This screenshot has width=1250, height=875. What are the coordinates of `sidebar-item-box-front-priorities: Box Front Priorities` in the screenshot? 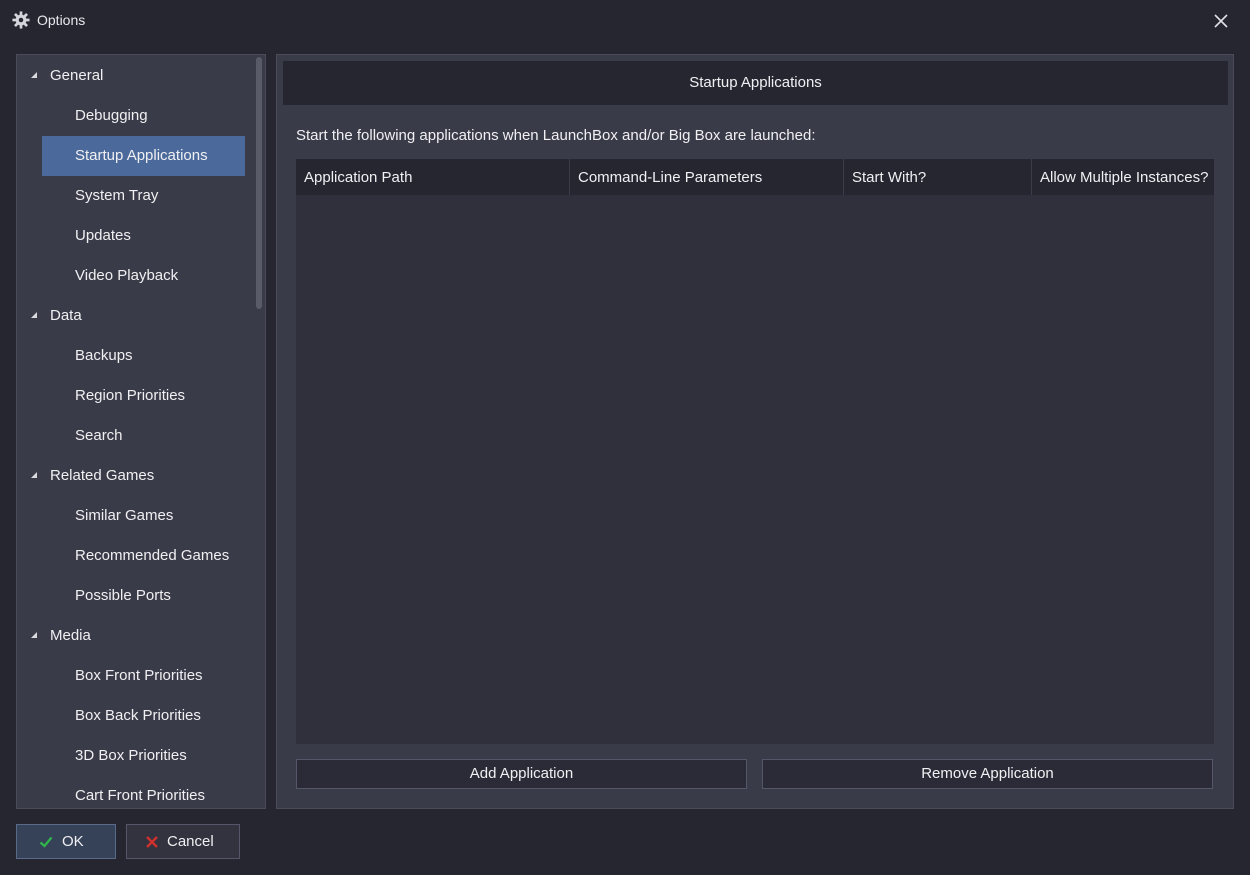 It's located at (143, 676).